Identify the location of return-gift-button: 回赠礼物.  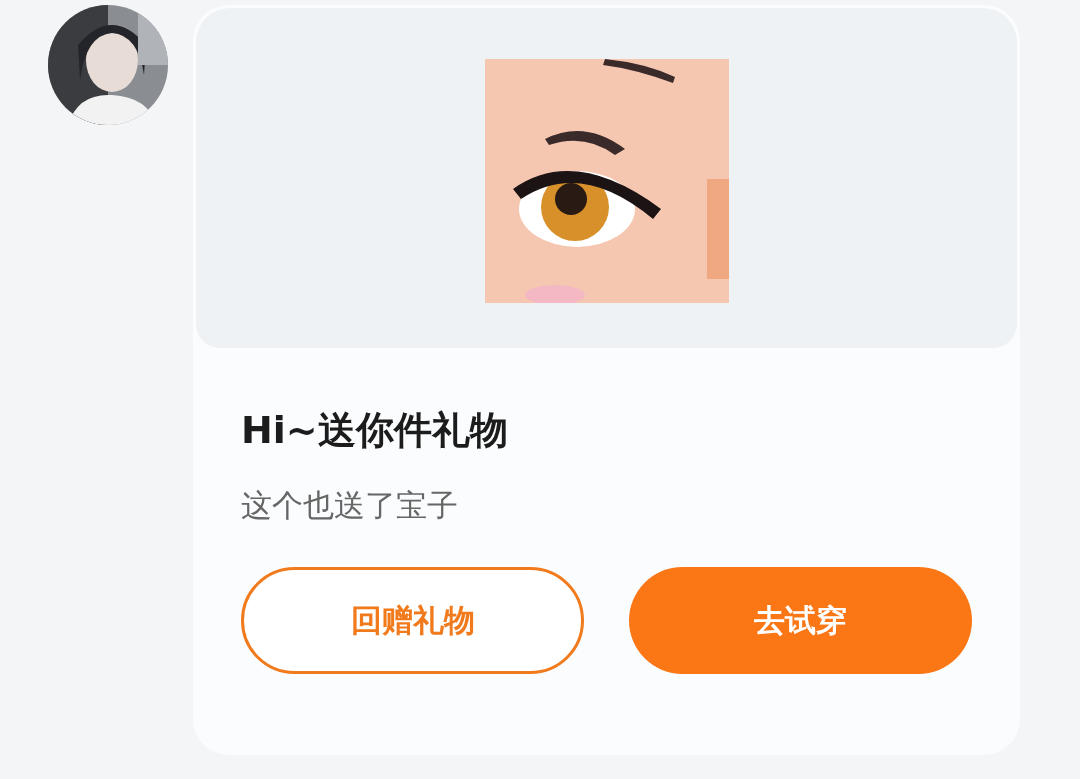
(412, 620).